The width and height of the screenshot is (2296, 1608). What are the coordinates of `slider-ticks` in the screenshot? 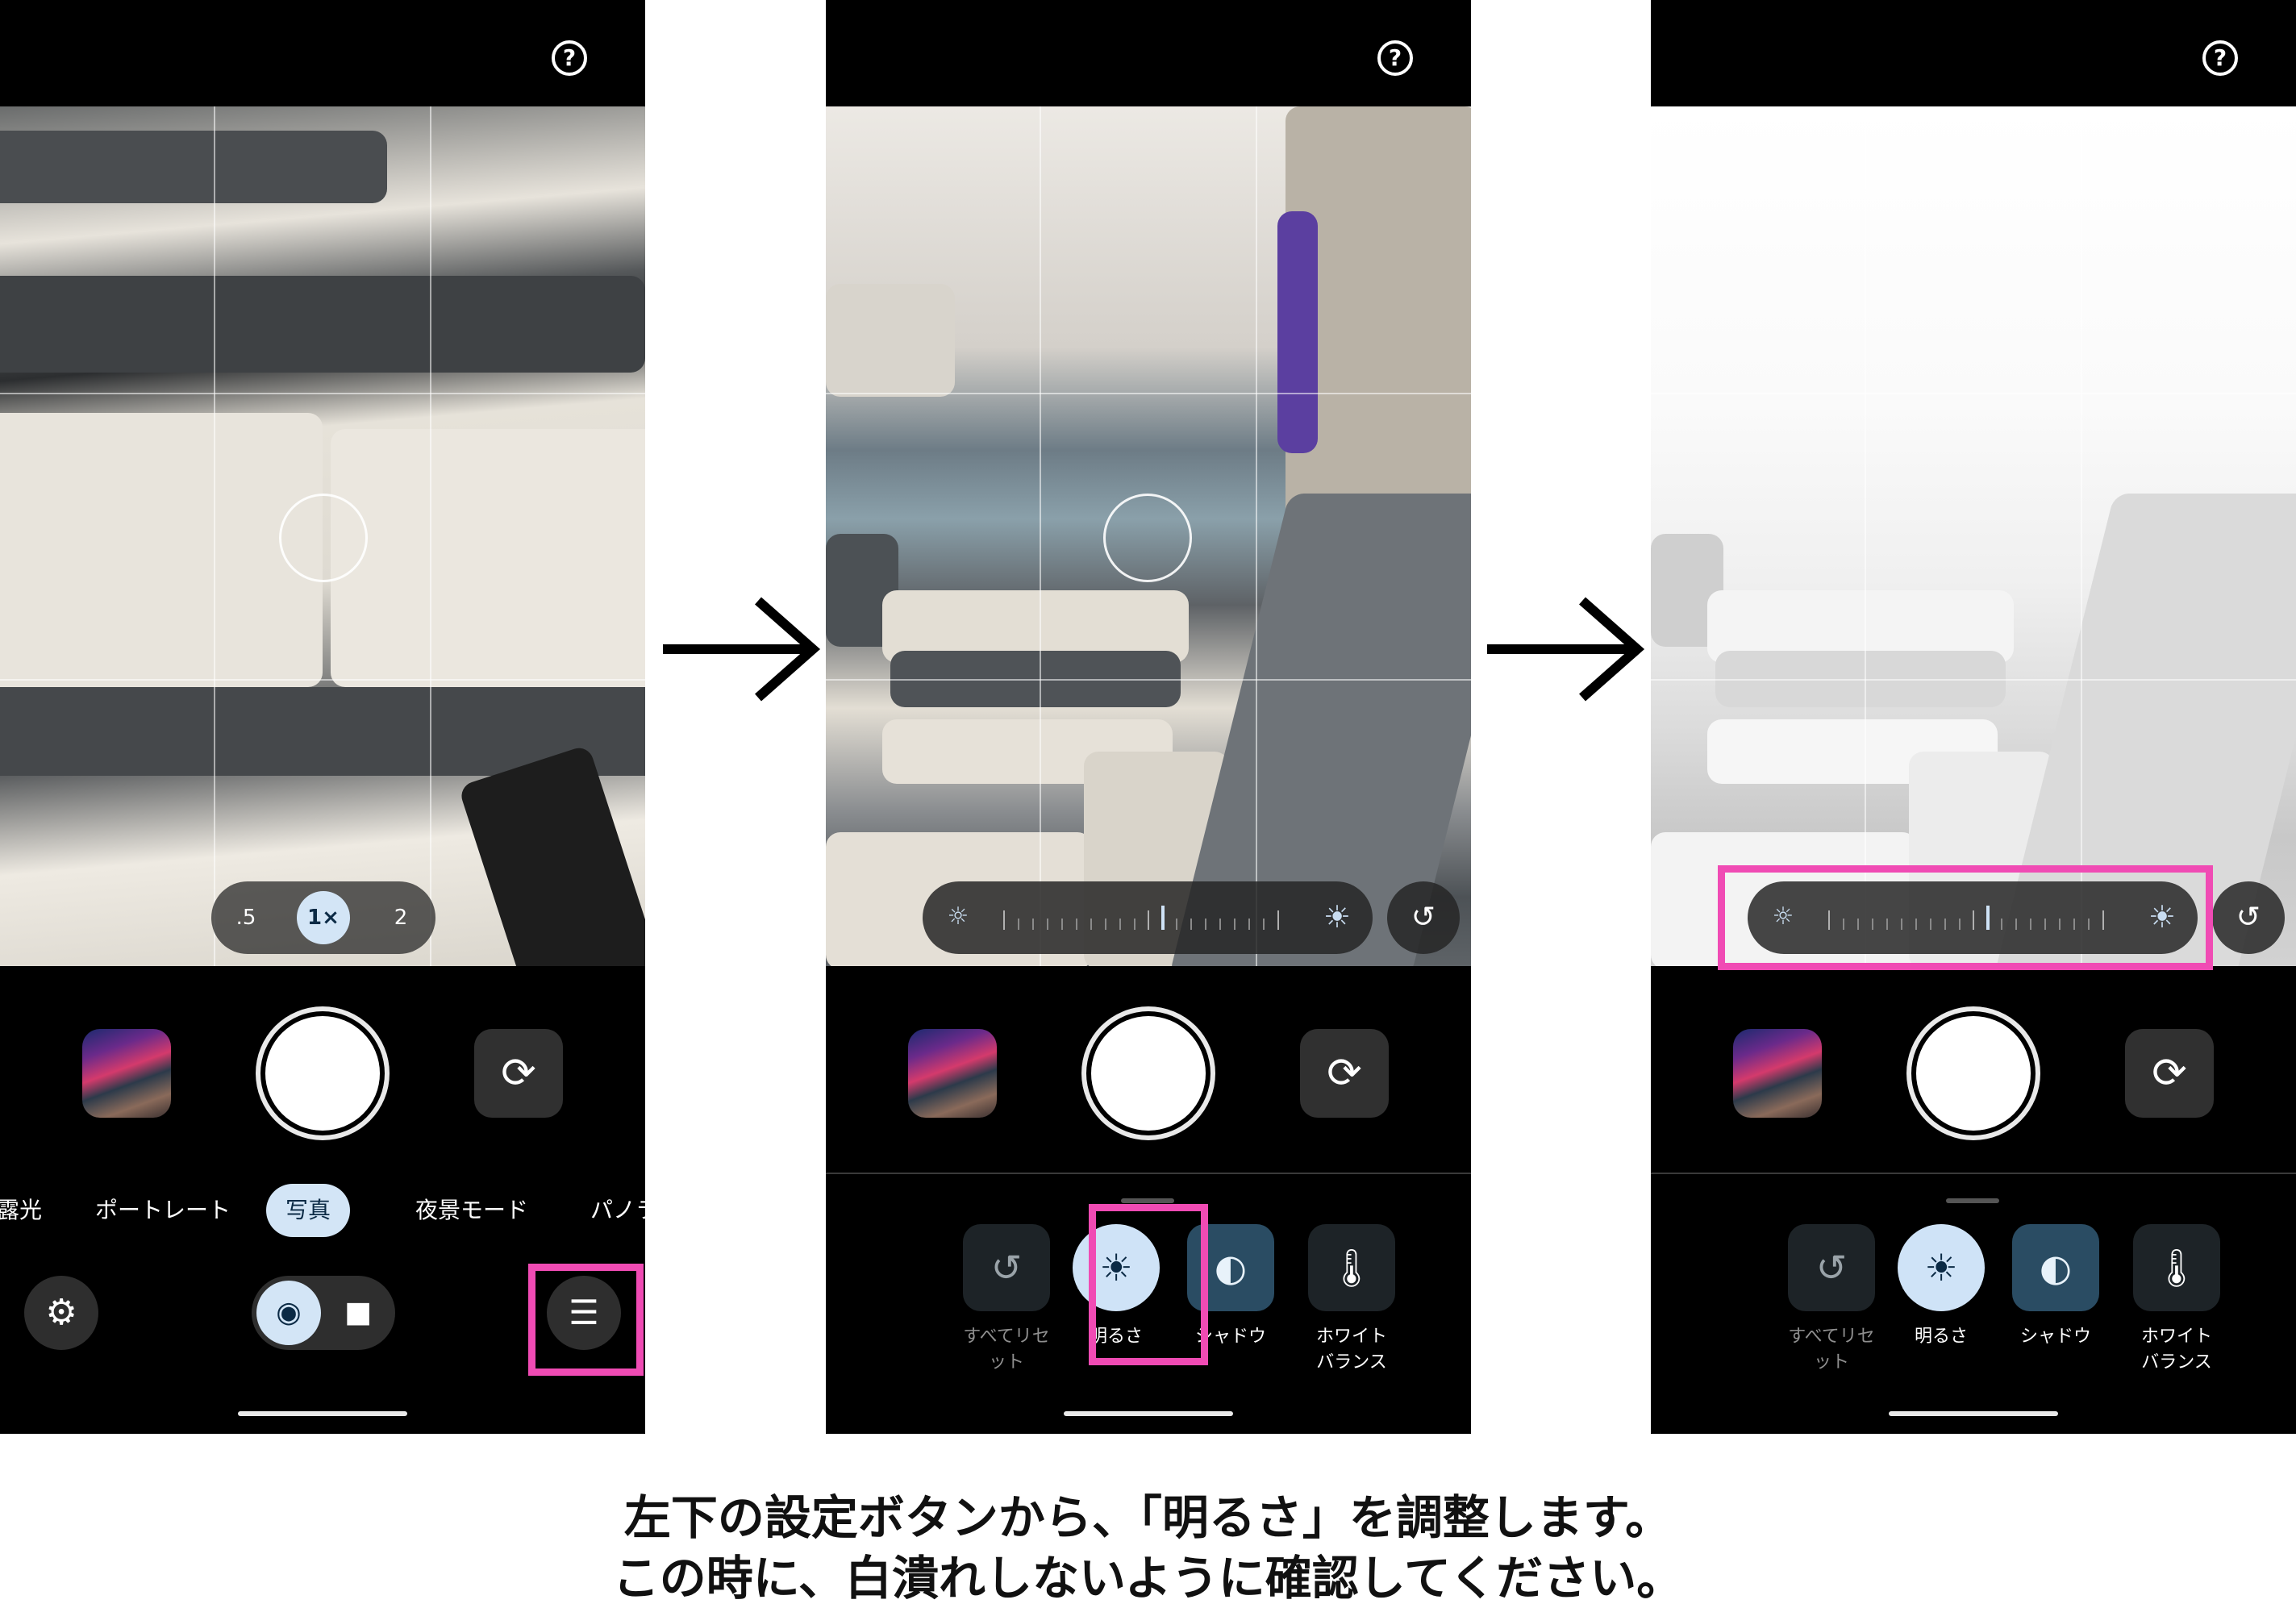 It's located at (1147, 917).